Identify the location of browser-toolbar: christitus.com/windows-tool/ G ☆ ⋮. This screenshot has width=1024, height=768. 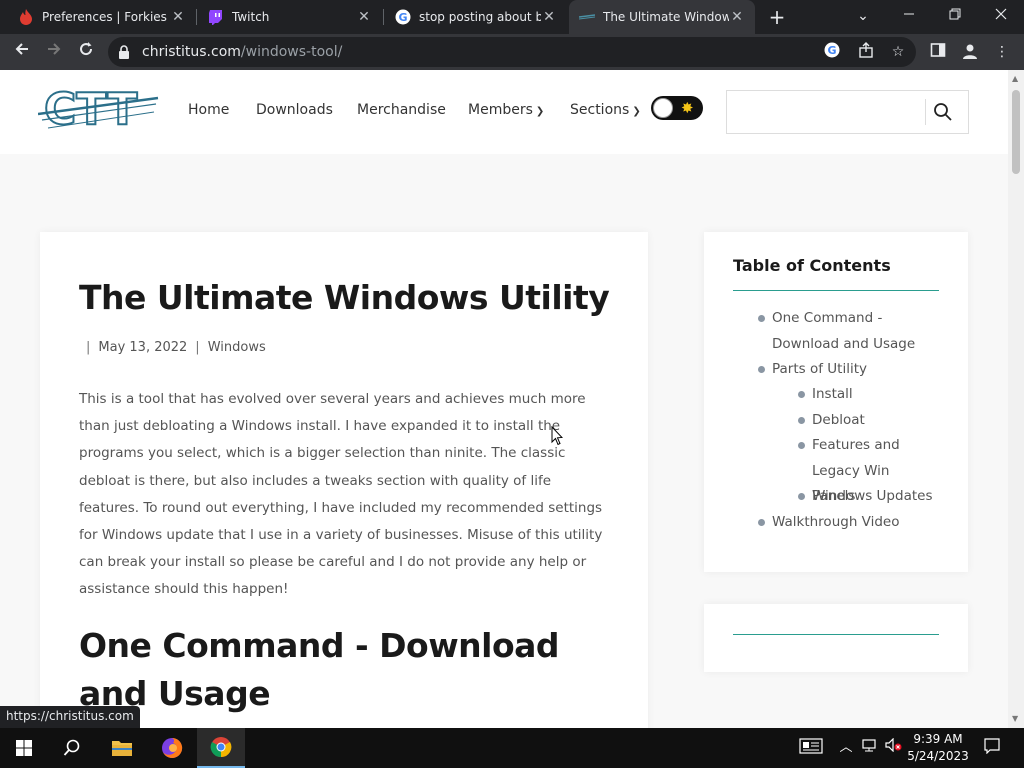
(512, 52).